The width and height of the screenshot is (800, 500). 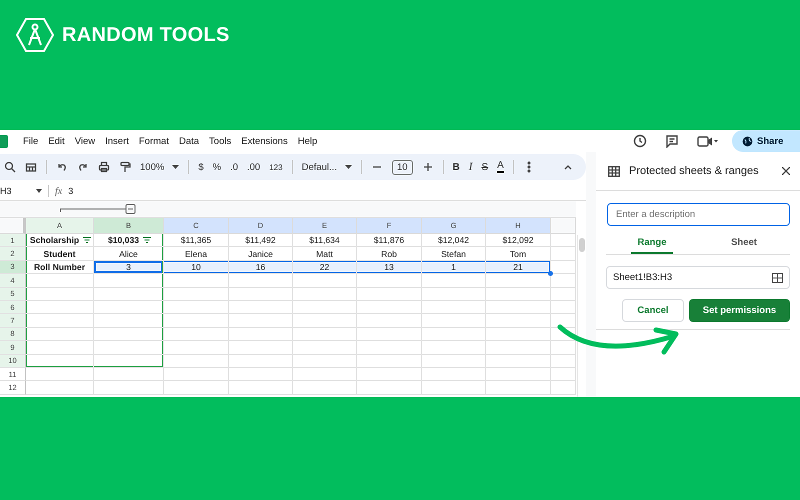 I want to click on print-icon, so click(x=104, y=167).